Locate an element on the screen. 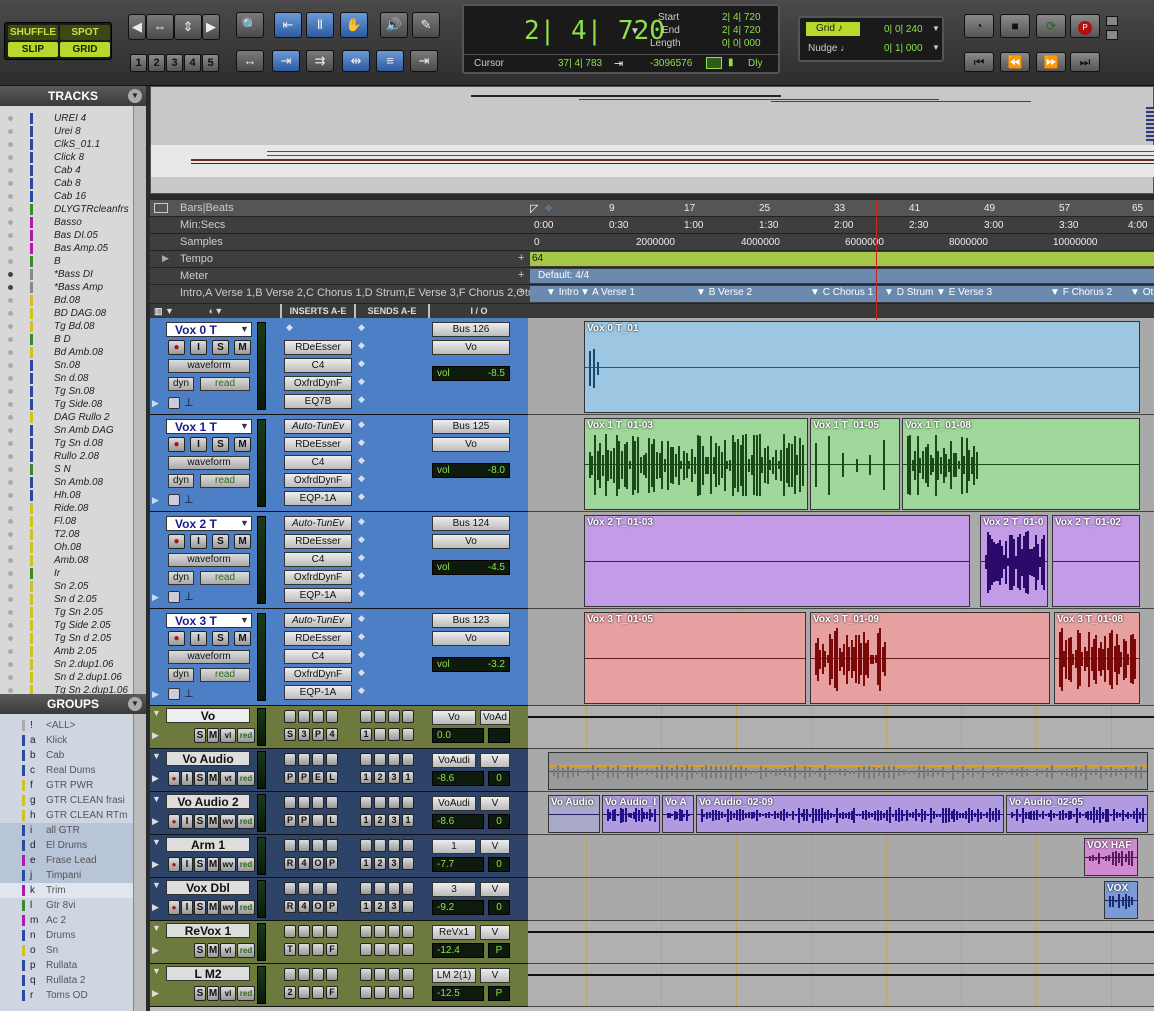 This screenshot has width=1154, height=1011. track-playlist-small is located at coordinates (841, 727).